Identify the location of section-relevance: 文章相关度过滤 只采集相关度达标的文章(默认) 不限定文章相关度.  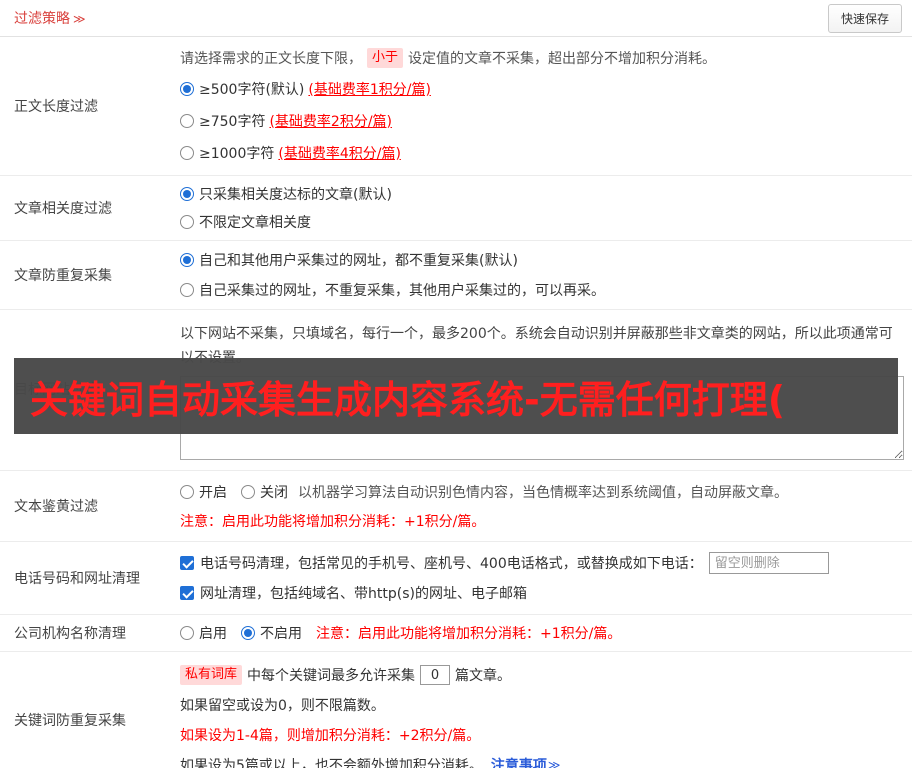
(456, 208).